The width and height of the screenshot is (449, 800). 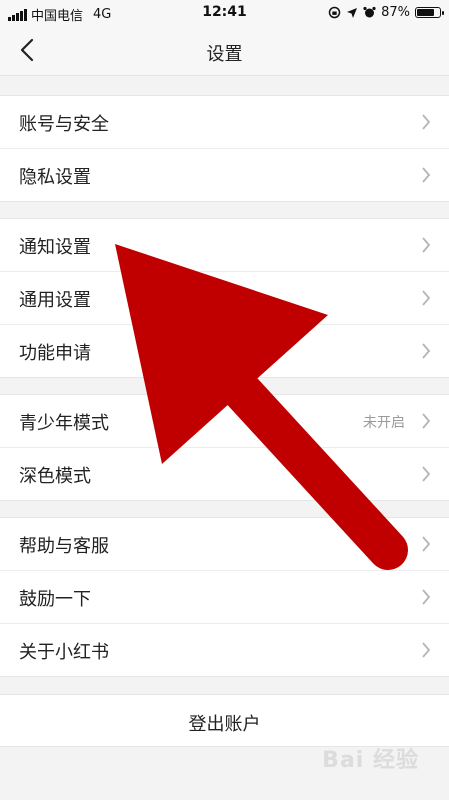 What do you see at coordinates (369, 12) in the screenshot?
I see `alarm-icon` at bounding box center [369, 12].